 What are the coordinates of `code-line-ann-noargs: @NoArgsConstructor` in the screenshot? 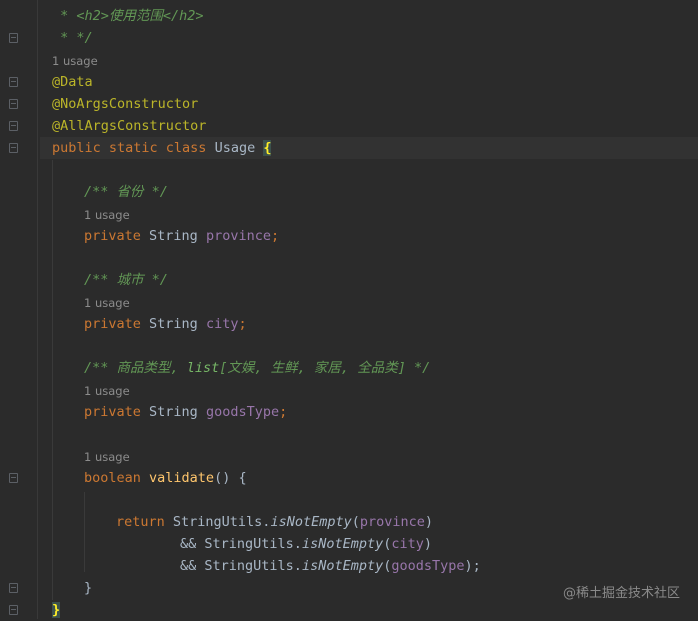 It's located at (125, 104).